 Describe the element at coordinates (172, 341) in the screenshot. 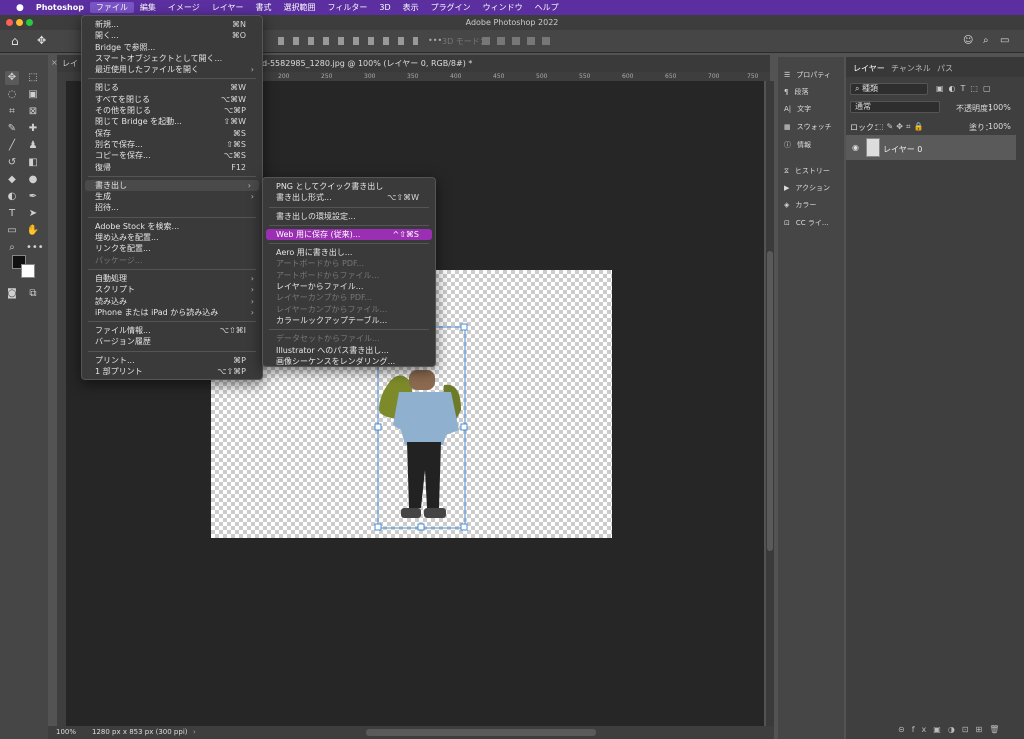

I see `file-menu-item-30: バージョン履歴` at that location.